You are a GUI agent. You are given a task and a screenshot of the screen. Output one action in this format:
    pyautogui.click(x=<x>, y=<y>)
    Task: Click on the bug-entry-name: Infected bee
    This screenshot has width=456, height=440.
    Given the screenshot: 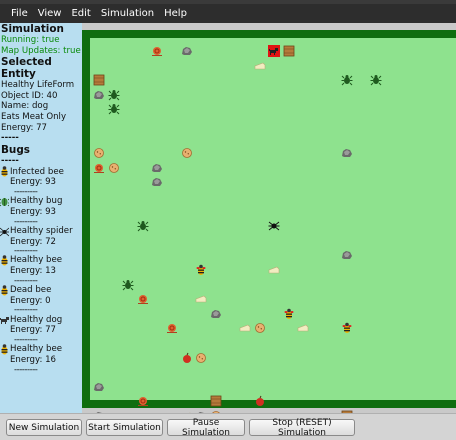 What is the action you would take?
    pyautogui.click(x=41, y=171)
    